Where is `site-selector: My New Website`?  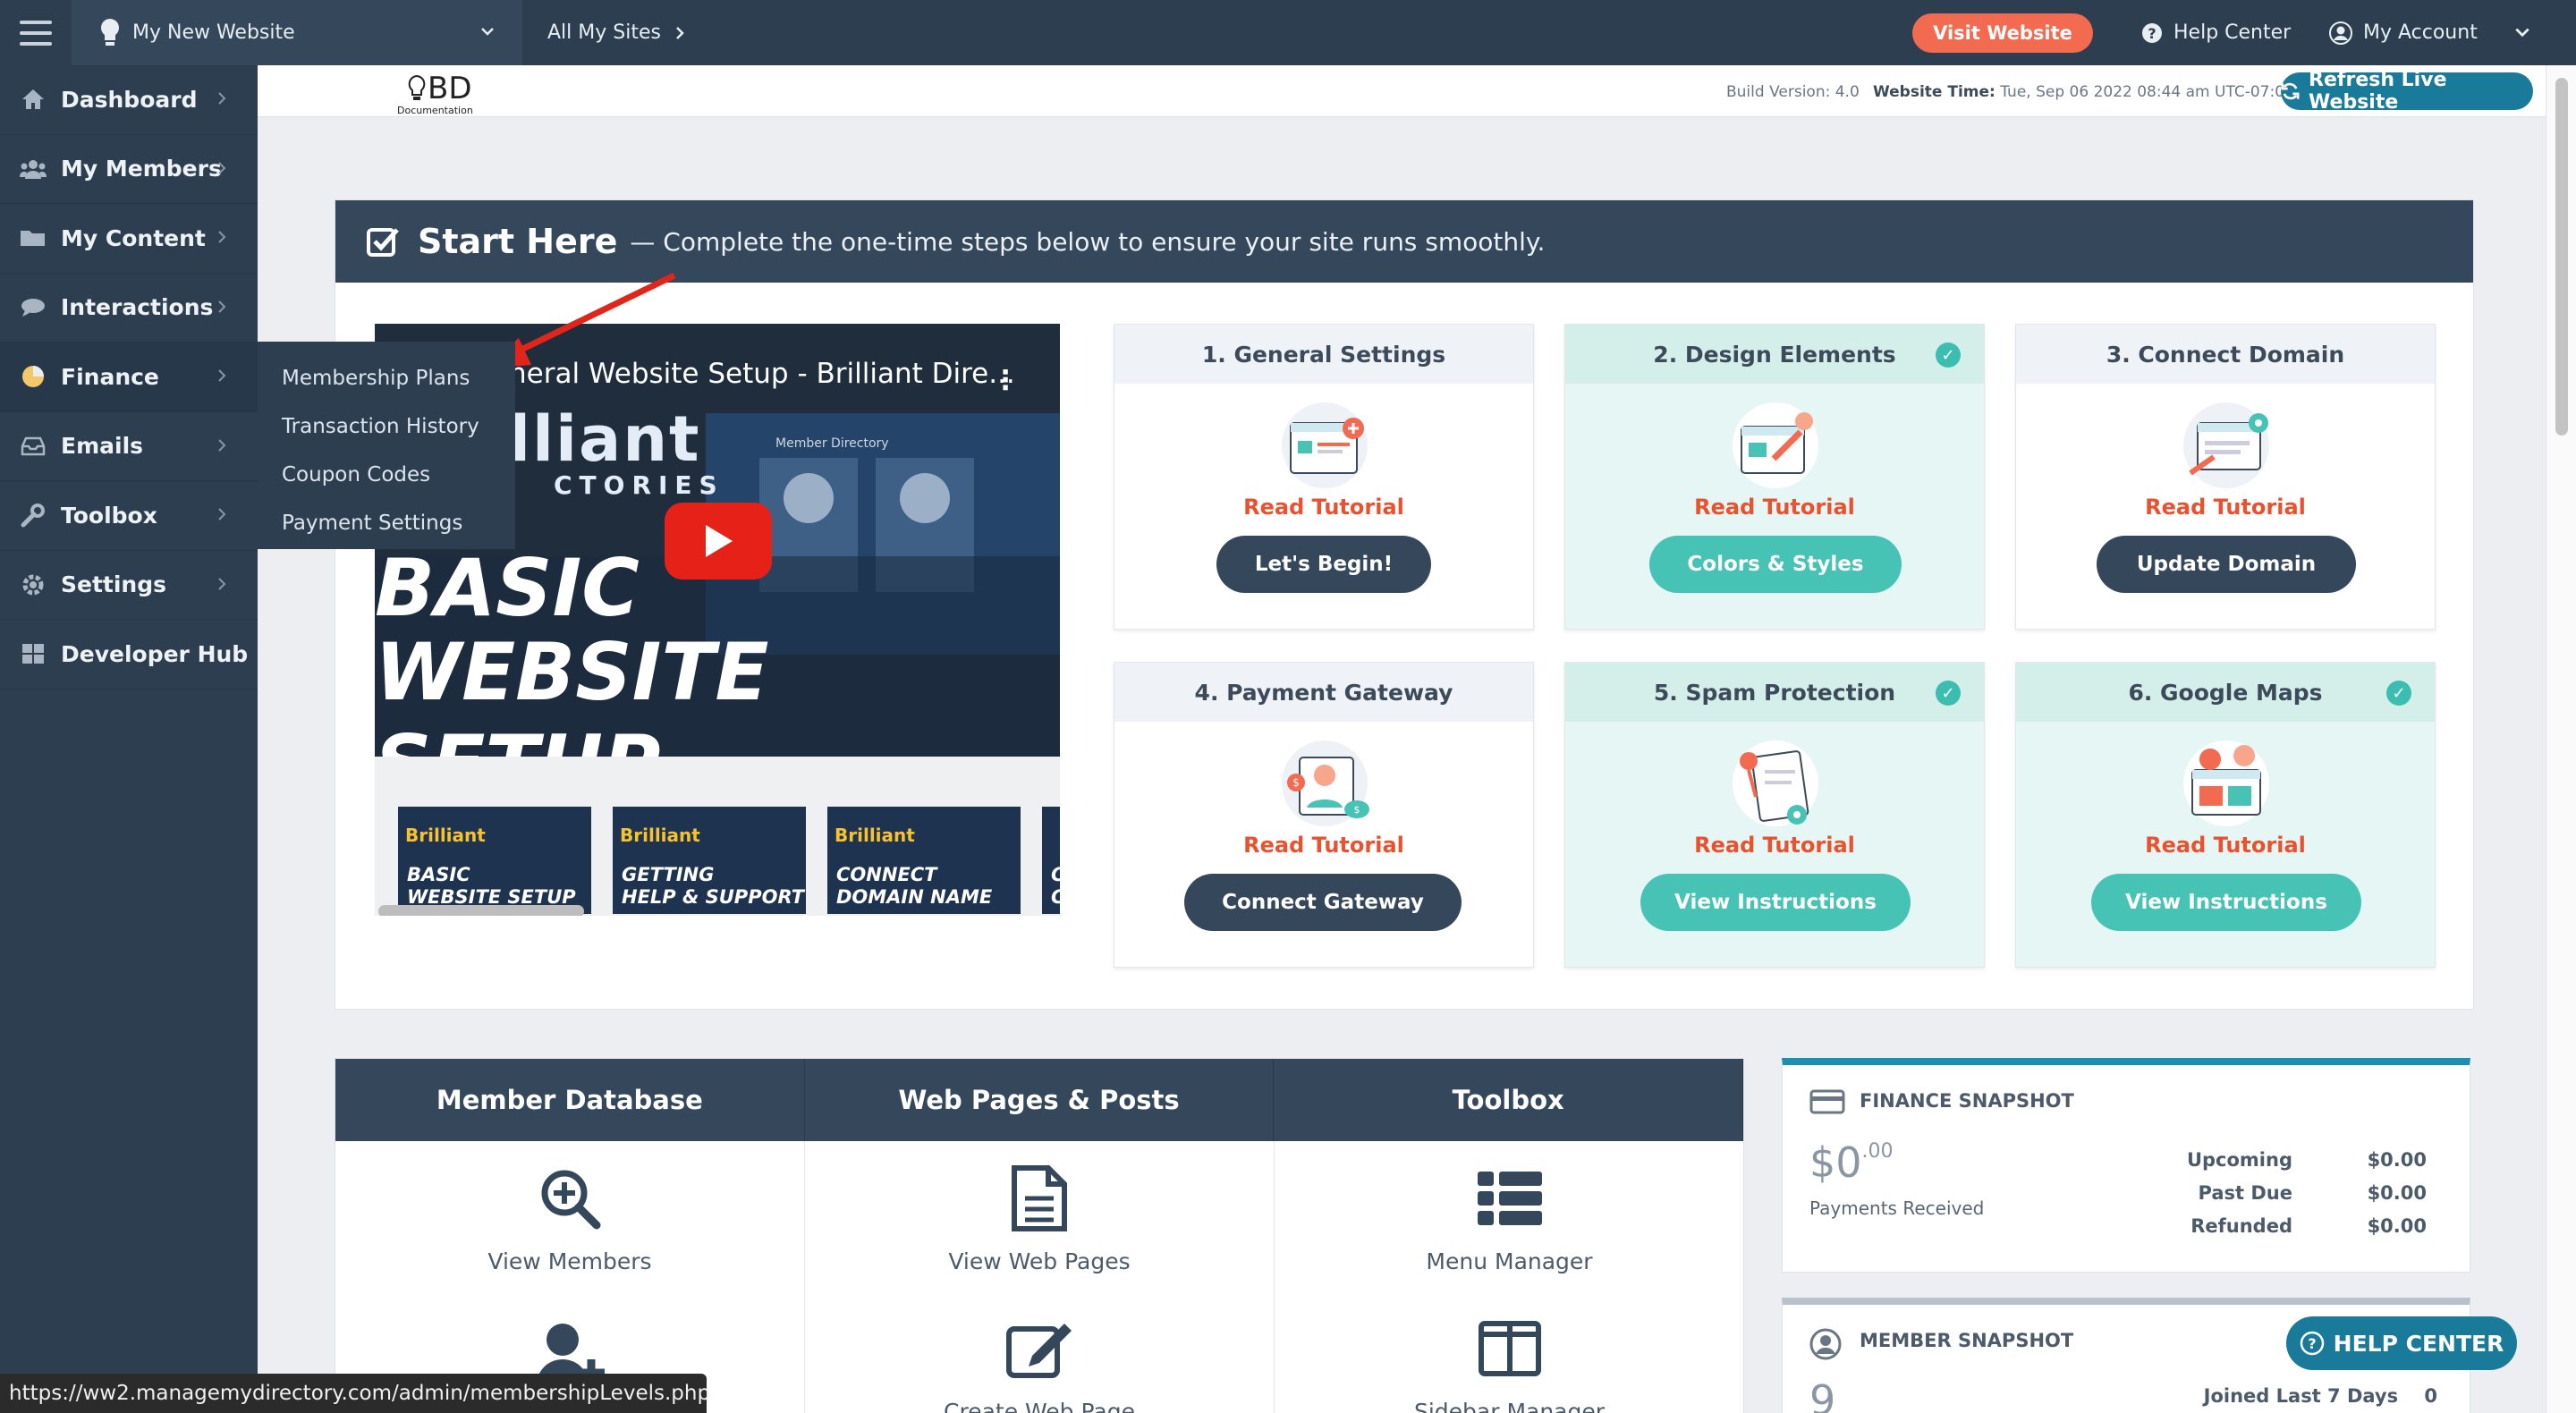 site-selector: My New Website is located at coordinates (297, 32).